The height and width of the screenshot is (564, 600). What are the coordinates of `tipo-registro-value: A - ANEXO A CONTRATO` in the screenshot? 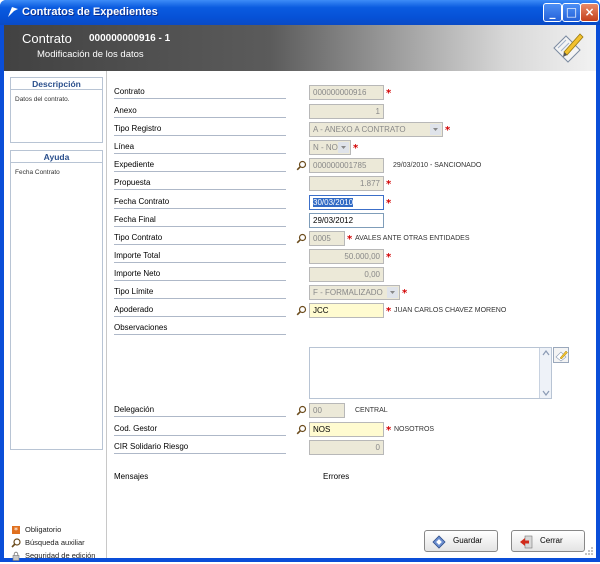 It's located at (359, 129).